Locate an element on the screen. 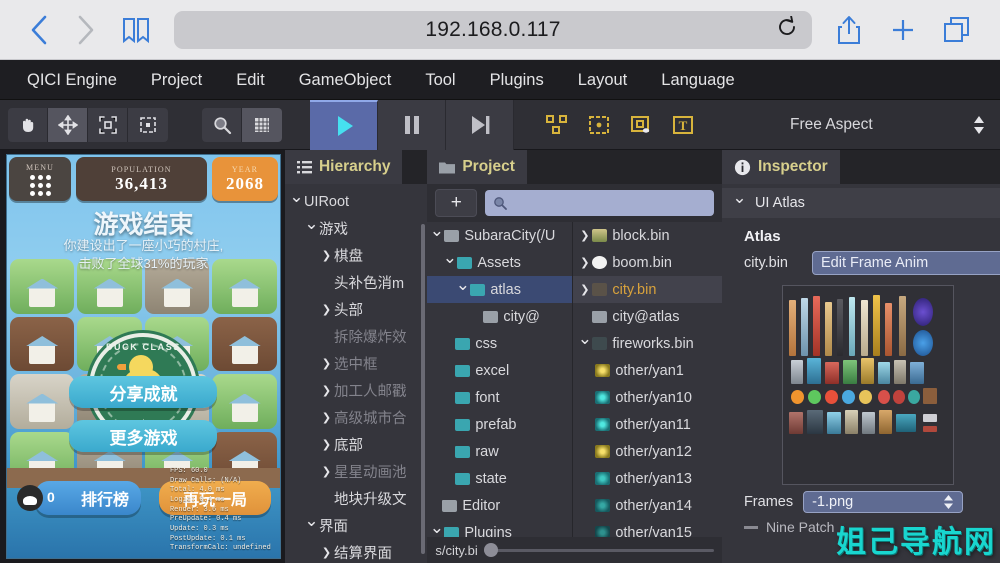 This screenshot has width=1000, height=563. menu-item-qici-engine: QICI Engine is located at coordinates (72, 80).